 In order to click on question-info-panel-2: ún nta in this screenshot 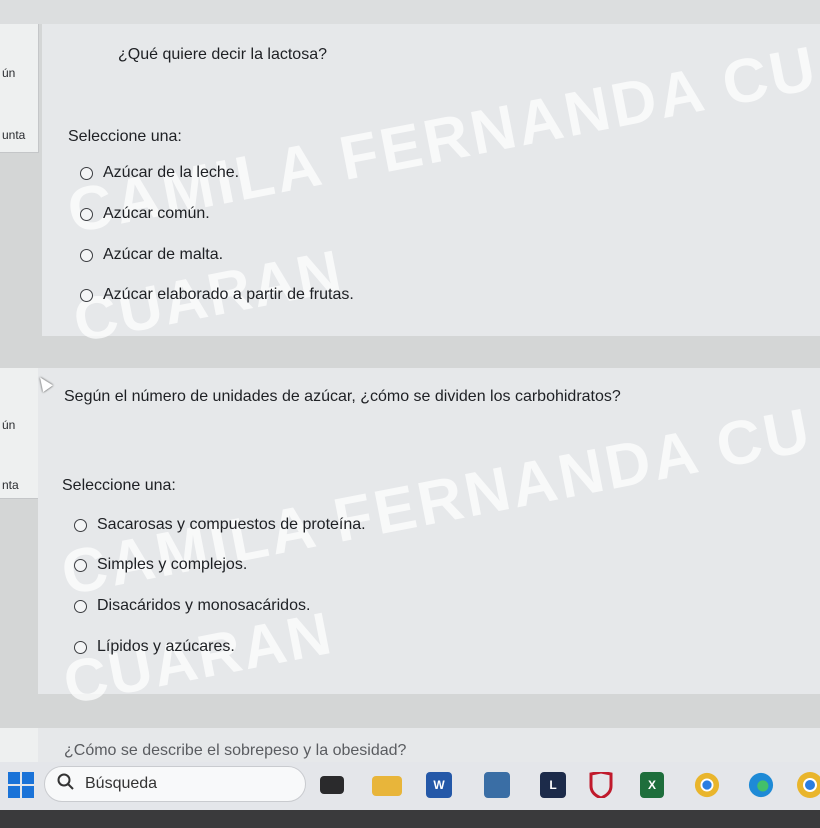, I will do `click(19, 433)`.